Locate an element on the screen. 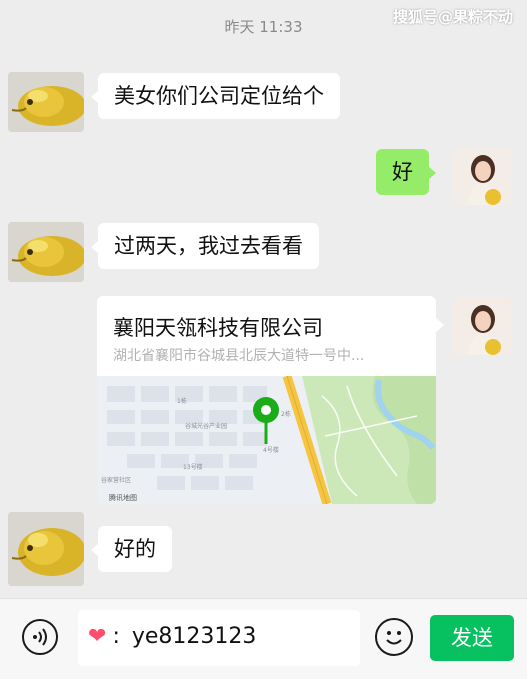 This screenshot has width=527, height=679. map-label: 1栋 is located at coordinates (182, 401).